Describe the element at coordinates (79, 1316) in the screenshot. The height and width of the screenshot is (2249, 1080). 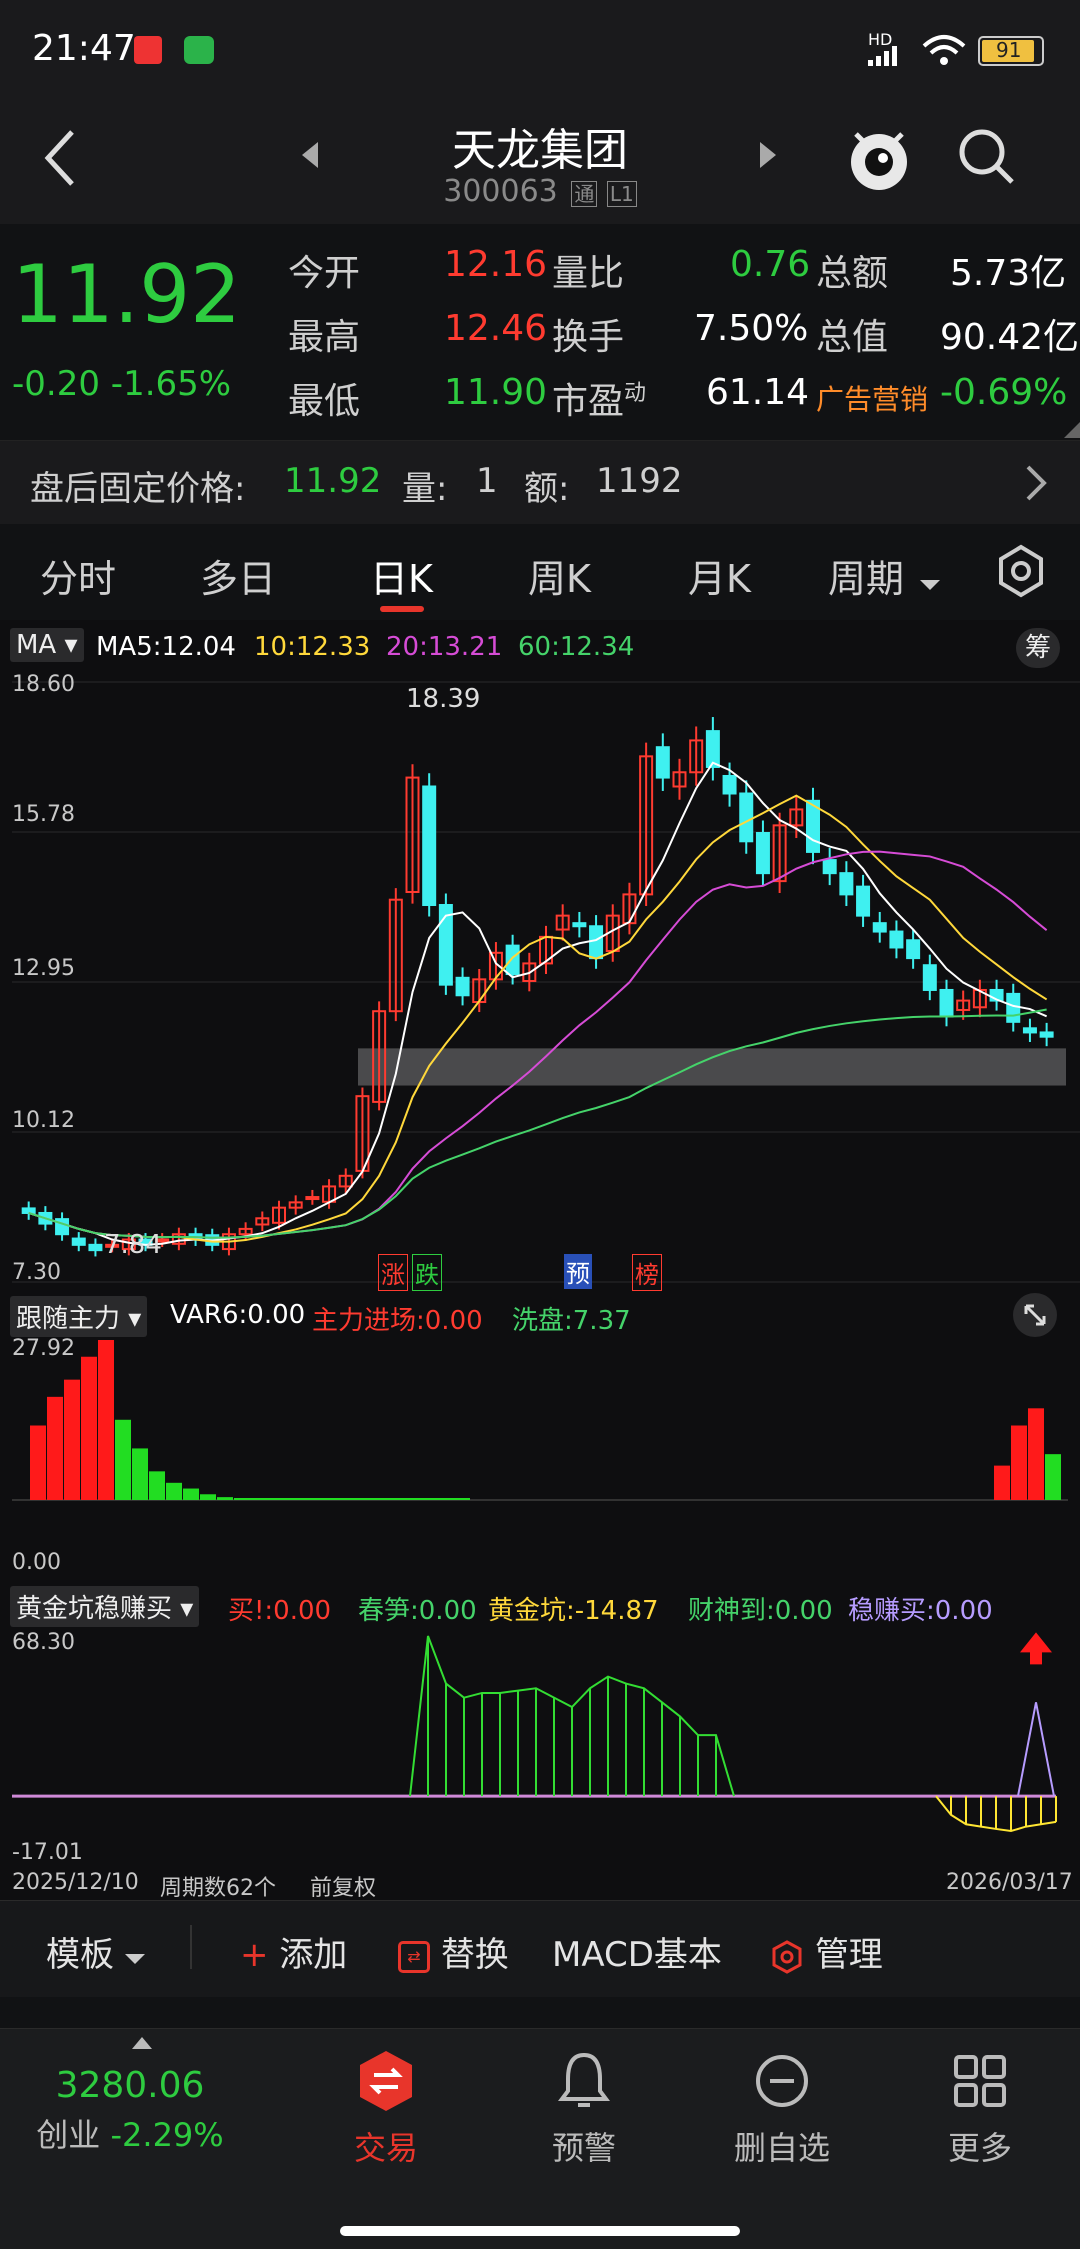
I see `sub1-indicator-dropdown: 跟随主力 ▾` at that location.